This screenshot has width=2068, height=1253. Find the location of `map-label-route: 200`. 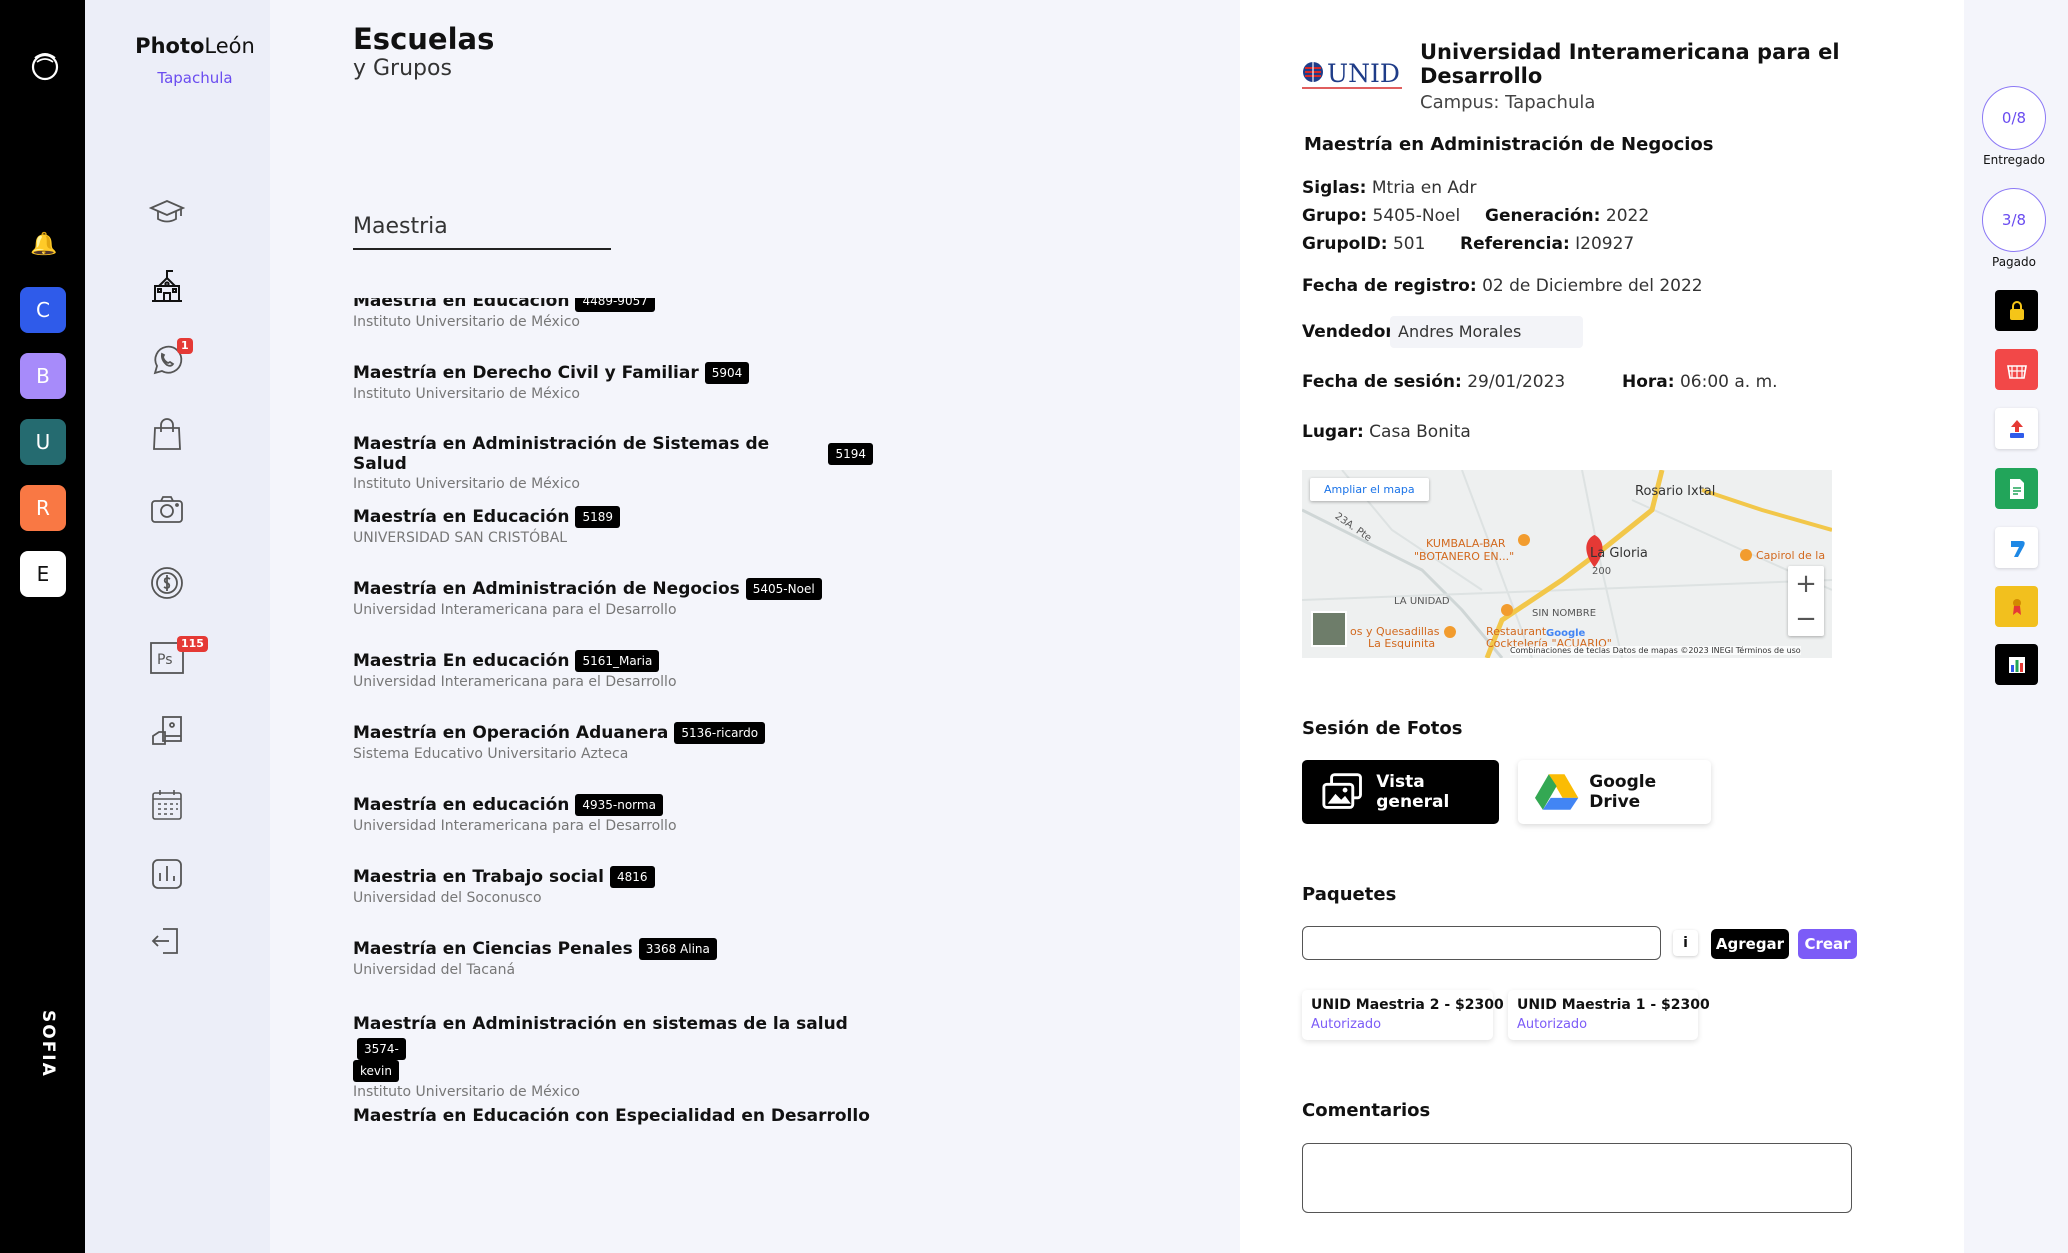

map-label-route: 200 is located at coordinates (1602, 571).